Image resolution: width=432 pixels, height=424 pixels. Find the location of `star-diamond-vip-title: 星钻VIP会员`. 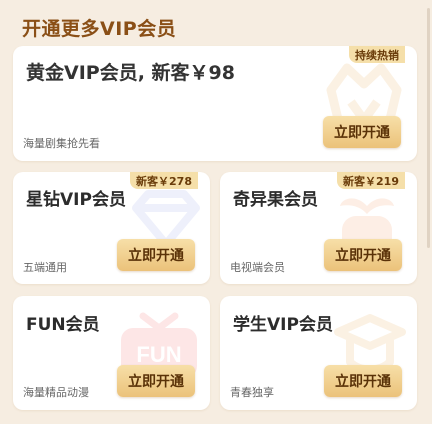

star-diamond-vip-title: 星钻VIP会员 is located at coordinates (76, 200).